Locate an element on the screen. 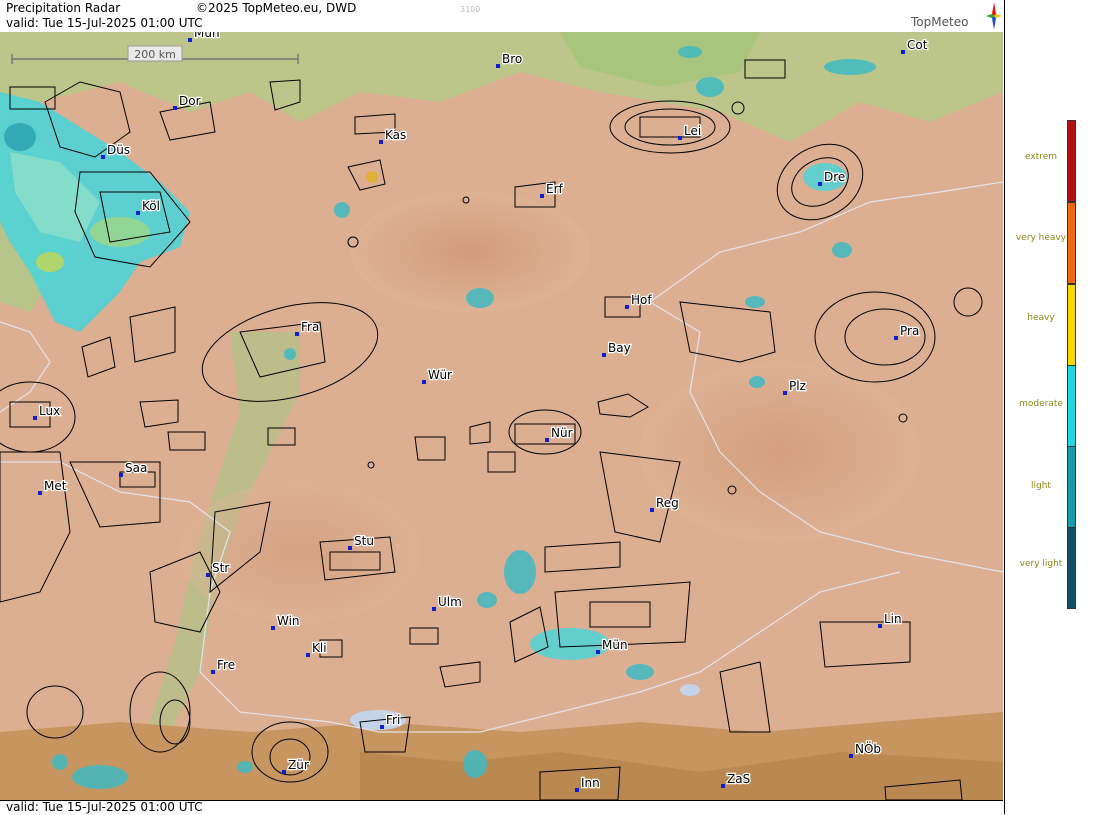  city-label: Erf is located at coordinates (555, 189).